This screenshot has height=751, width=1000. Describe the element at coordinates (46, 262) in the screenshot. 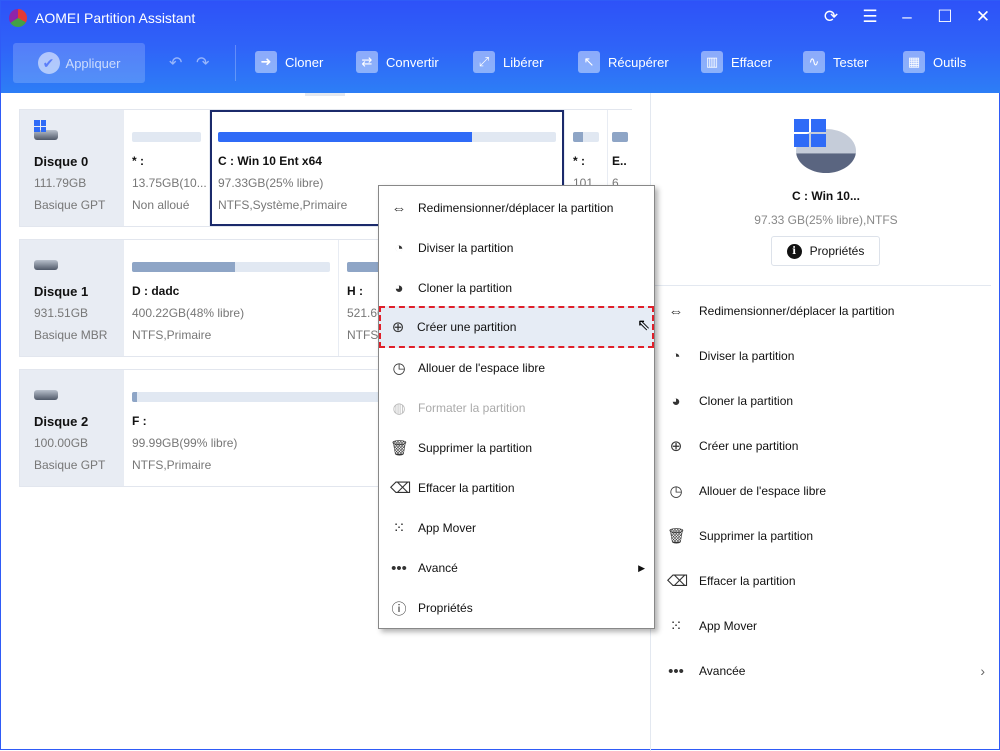

I see `disk-icon` at that location.